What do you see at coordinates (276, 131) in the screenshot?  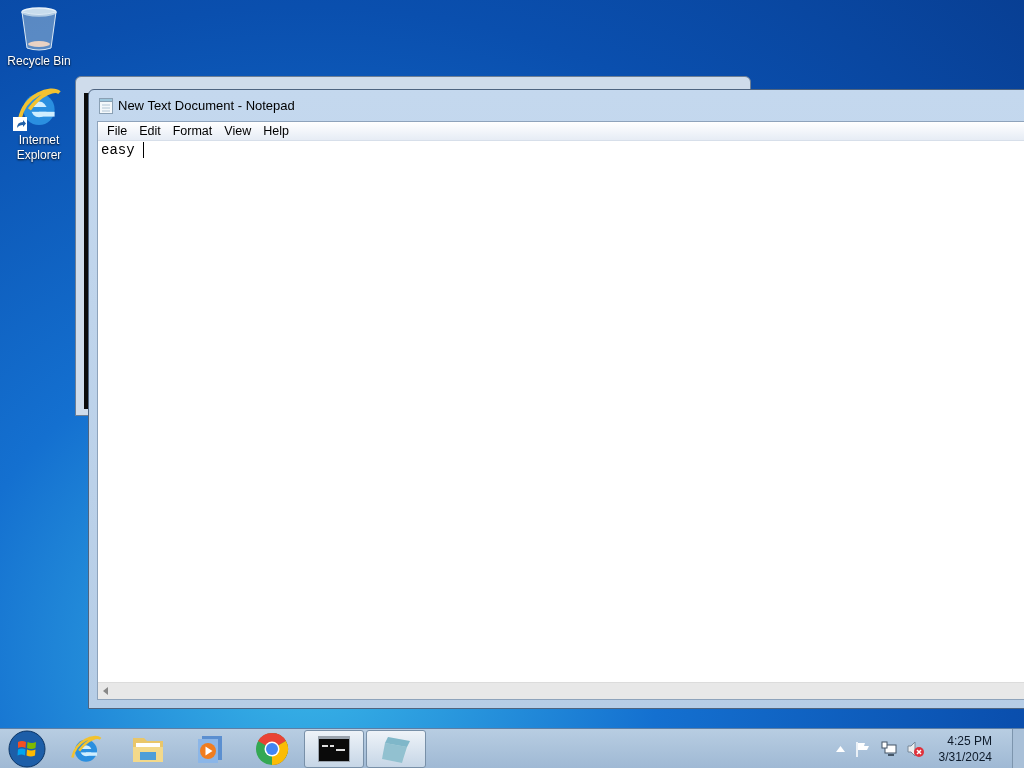 I see `menu-item: Help` at bounding box center [276, 131].